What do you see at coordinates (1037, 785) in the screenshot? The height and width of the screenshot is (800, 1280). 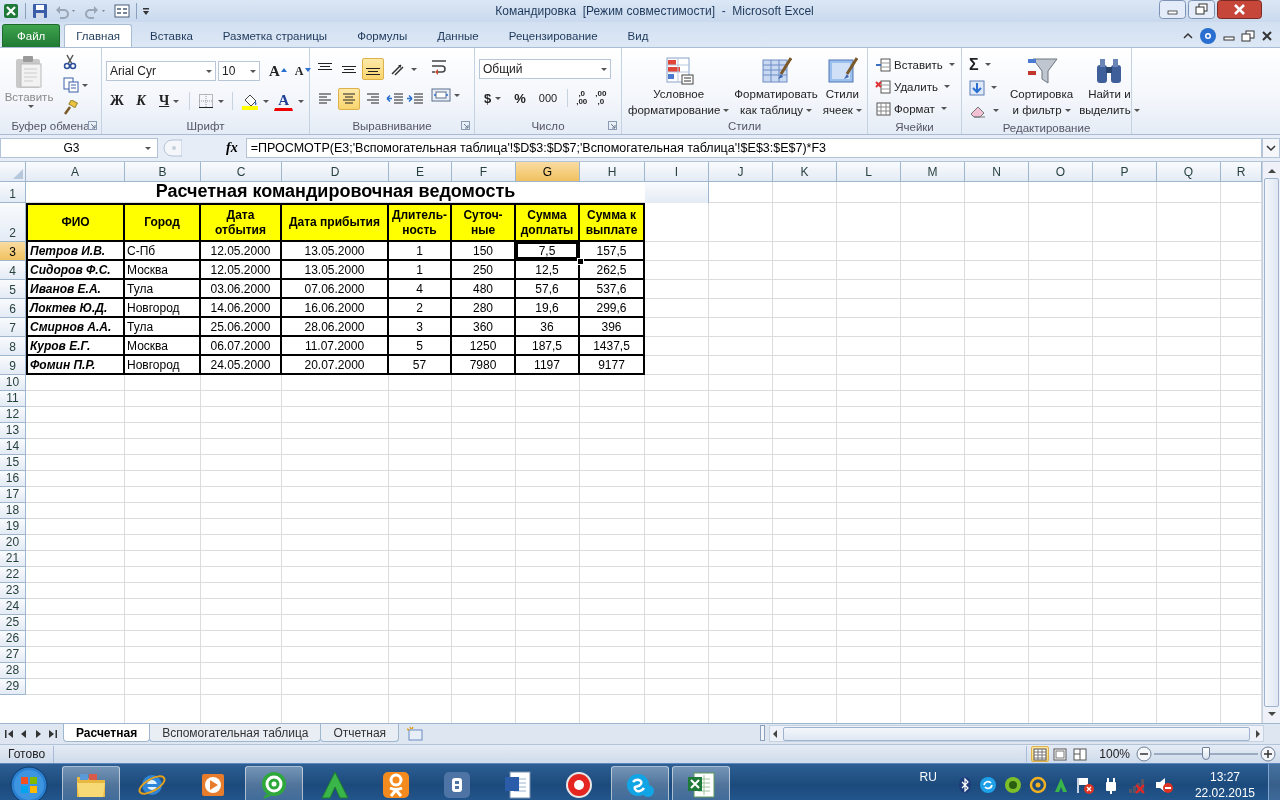 I see `at-sign-icon` at bounding box center [1037, 785].